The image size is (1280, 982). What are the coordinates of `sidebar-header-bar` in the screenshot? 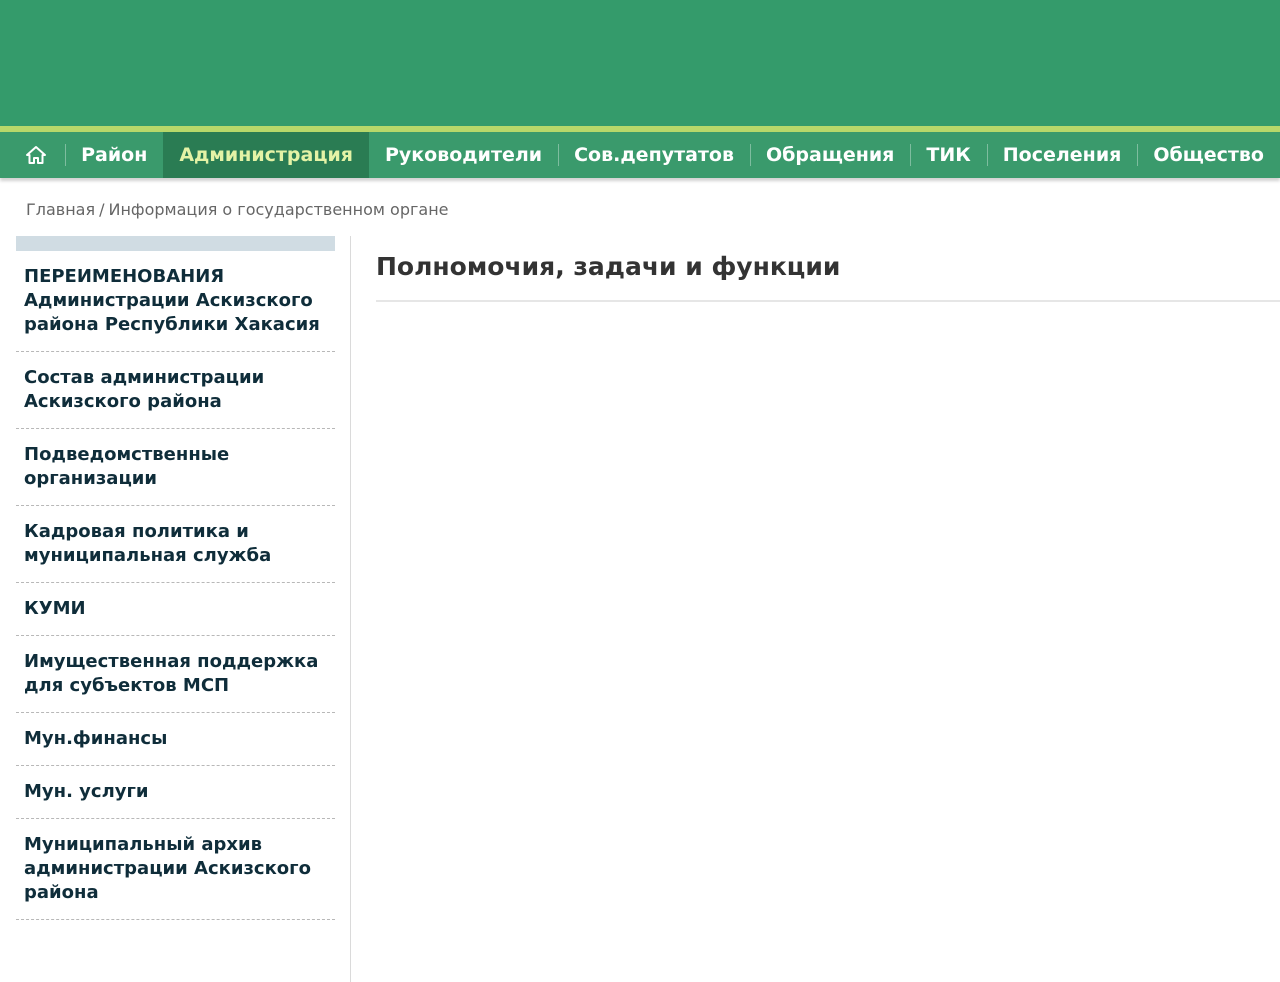 It's located at (175, 243).